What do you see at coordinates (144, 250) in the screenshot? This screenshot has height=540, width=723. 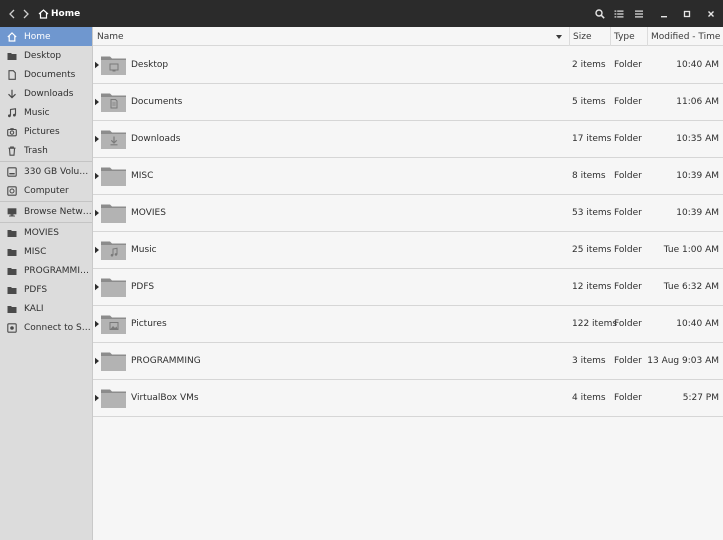 I see `file-name: Music` at bounding box center [144, 250].